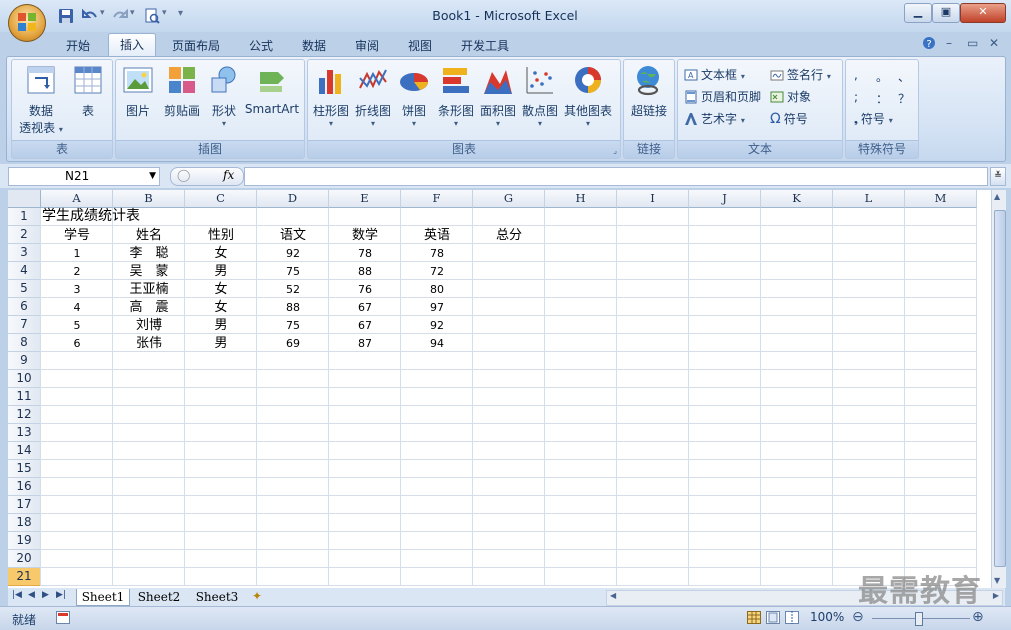 The width and height of the screenshot is (1011, 630). I want to click on tab-page-layout: 页面布局, so click(196, 46).